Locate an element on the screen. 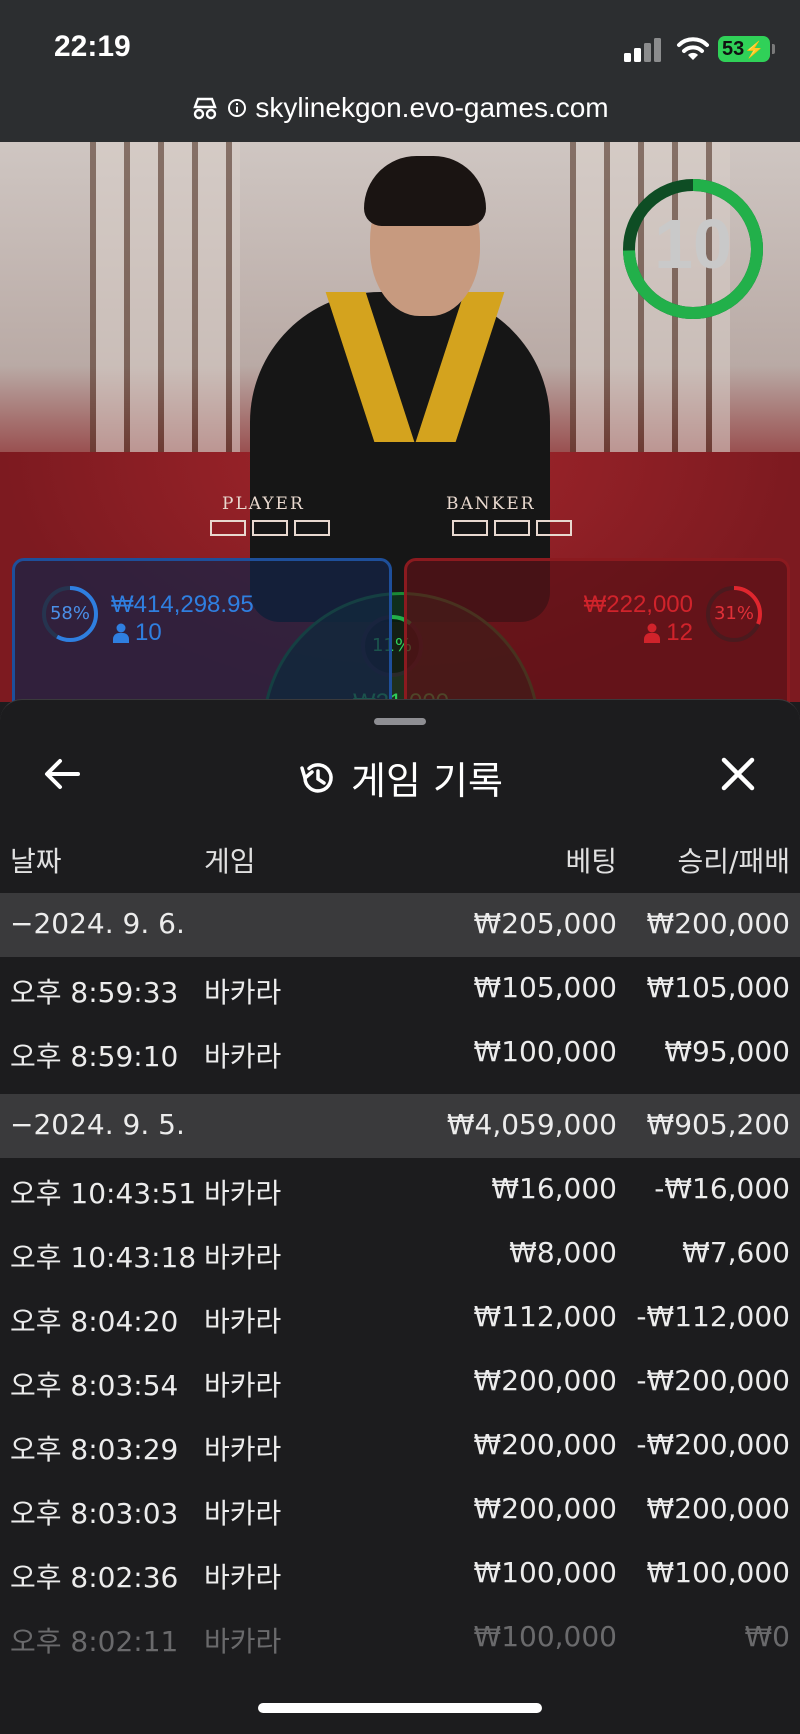 This screenshot has height=1734, width=800. row-bet: ₩16,000 is located at coordinates (554, 1188).